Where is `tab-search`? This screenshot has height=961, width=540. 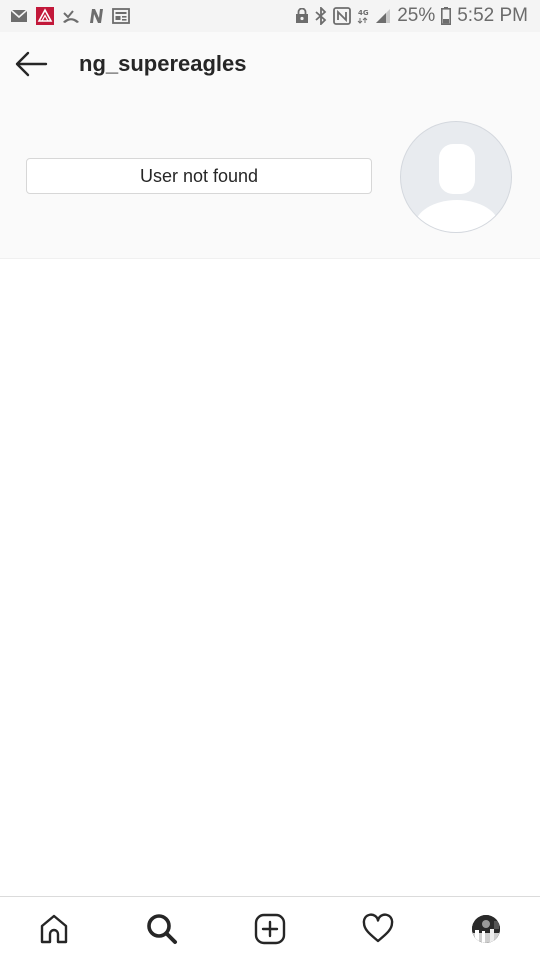 tab-search is located at coordinates (162, 929).